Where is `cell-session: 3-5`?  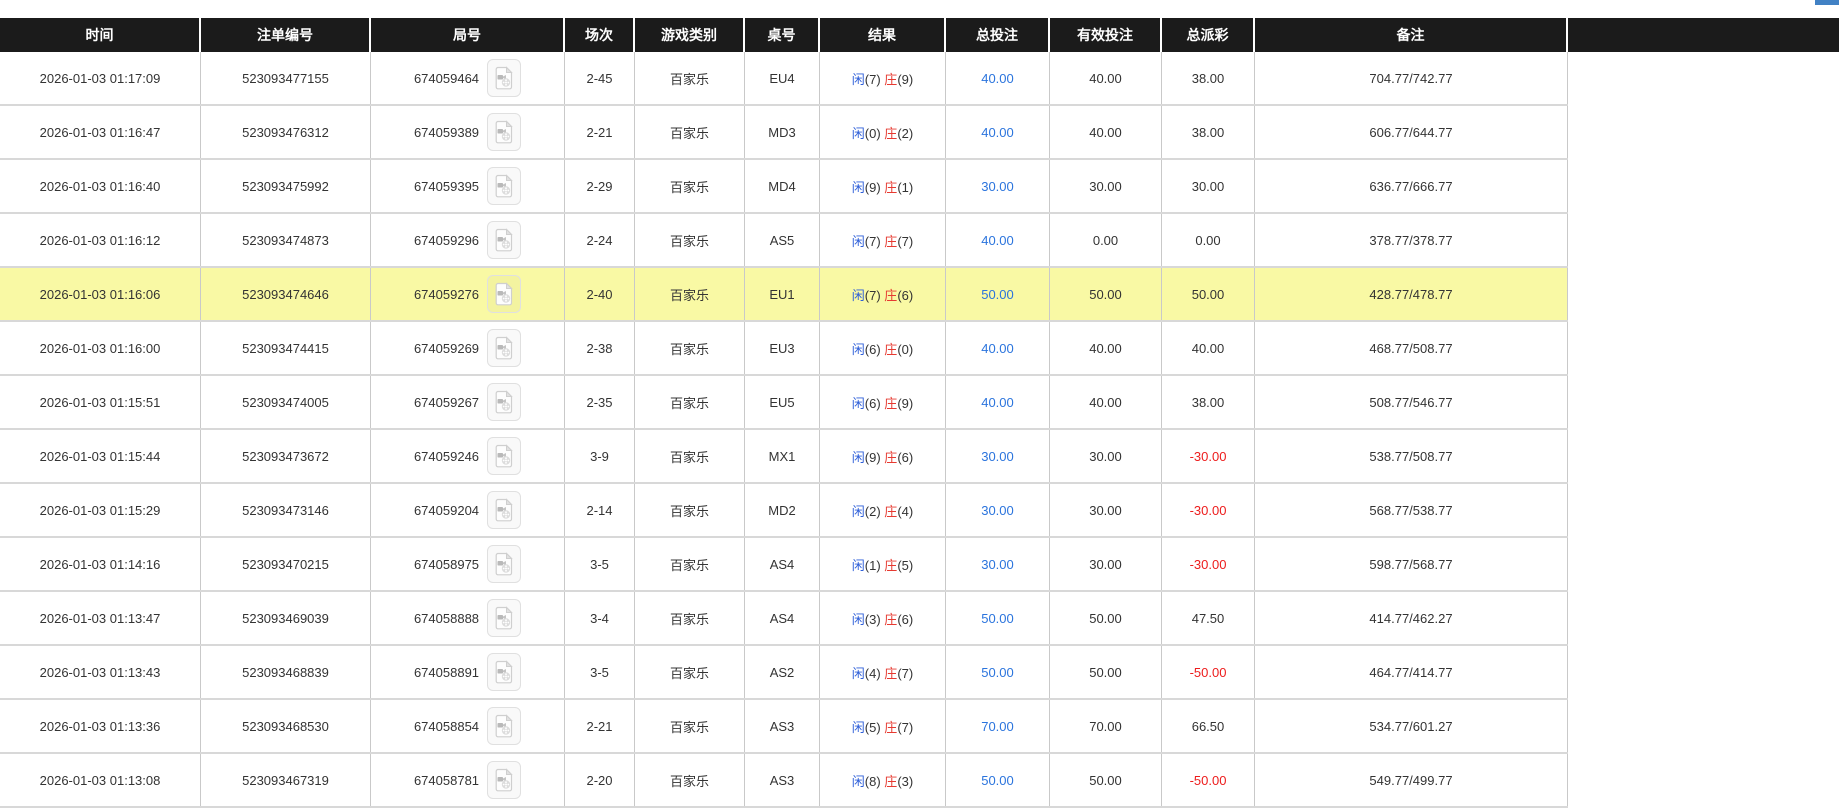
cell-session: 3-5 is located at coordinates (600, 564).